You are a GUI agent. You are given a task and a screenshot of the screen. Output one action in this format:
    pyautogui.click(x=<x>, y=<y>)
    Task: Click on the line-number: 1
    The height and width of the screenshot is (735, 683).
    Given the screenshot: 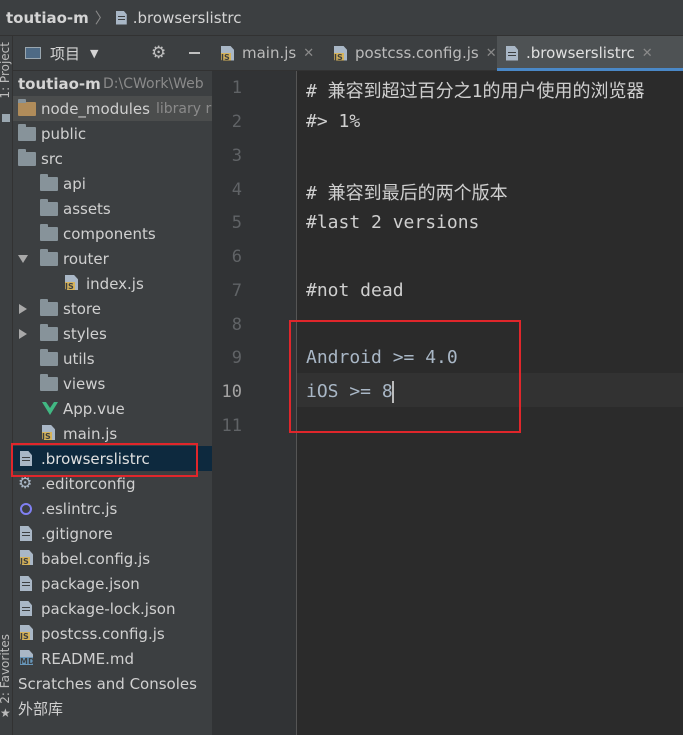 What is the action you would take?
    pyautogui.click(x=236, y=88)
    